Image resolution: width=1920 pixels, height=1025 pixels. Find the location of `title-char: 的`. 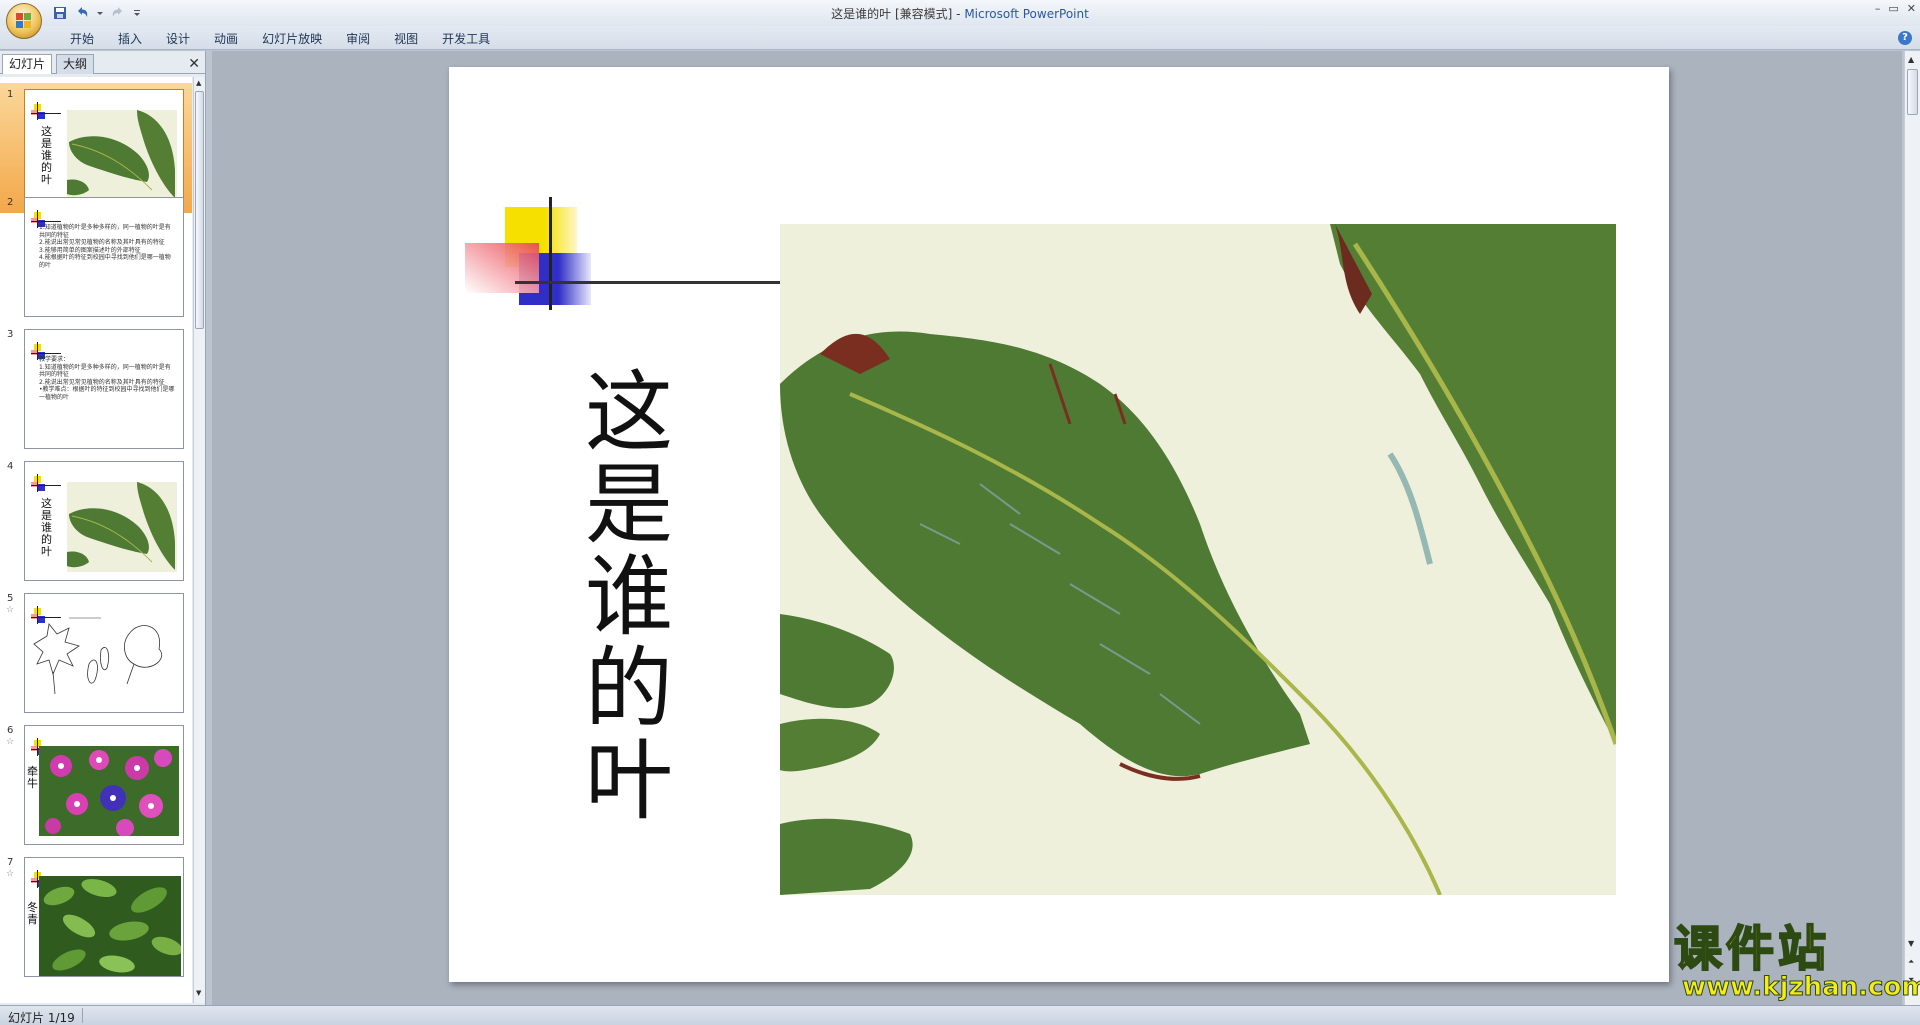

title-char: 的 is located at coordinates (628, 688).